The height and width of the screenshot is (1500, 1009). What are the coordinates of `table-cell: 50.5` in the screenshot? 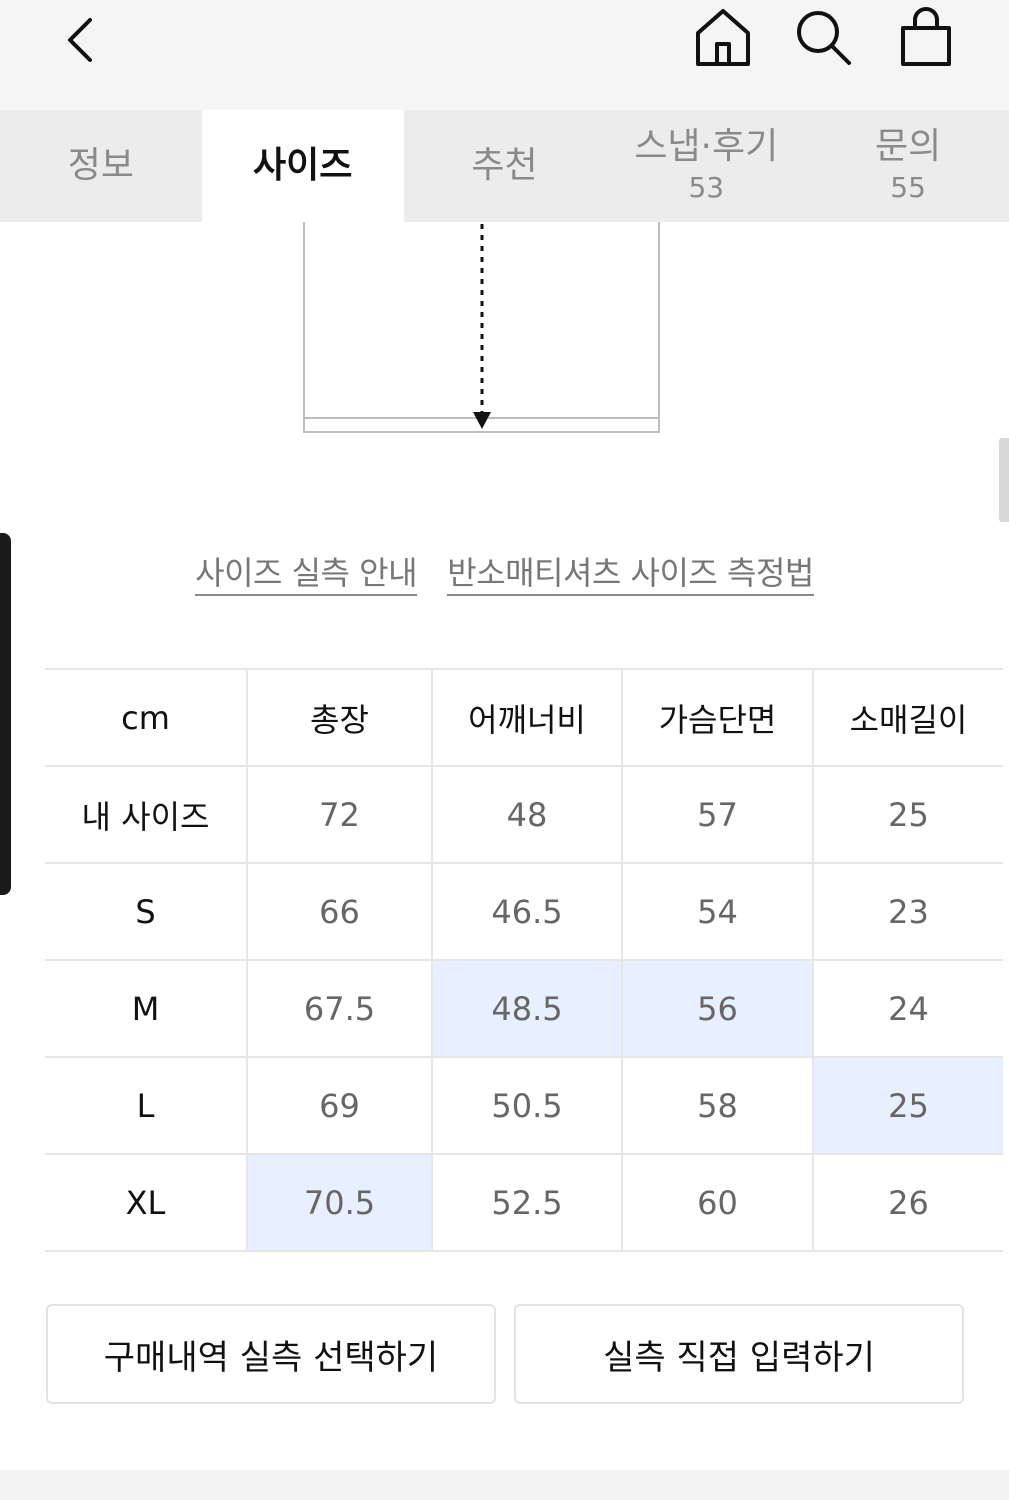 It's located at (527, 1105).